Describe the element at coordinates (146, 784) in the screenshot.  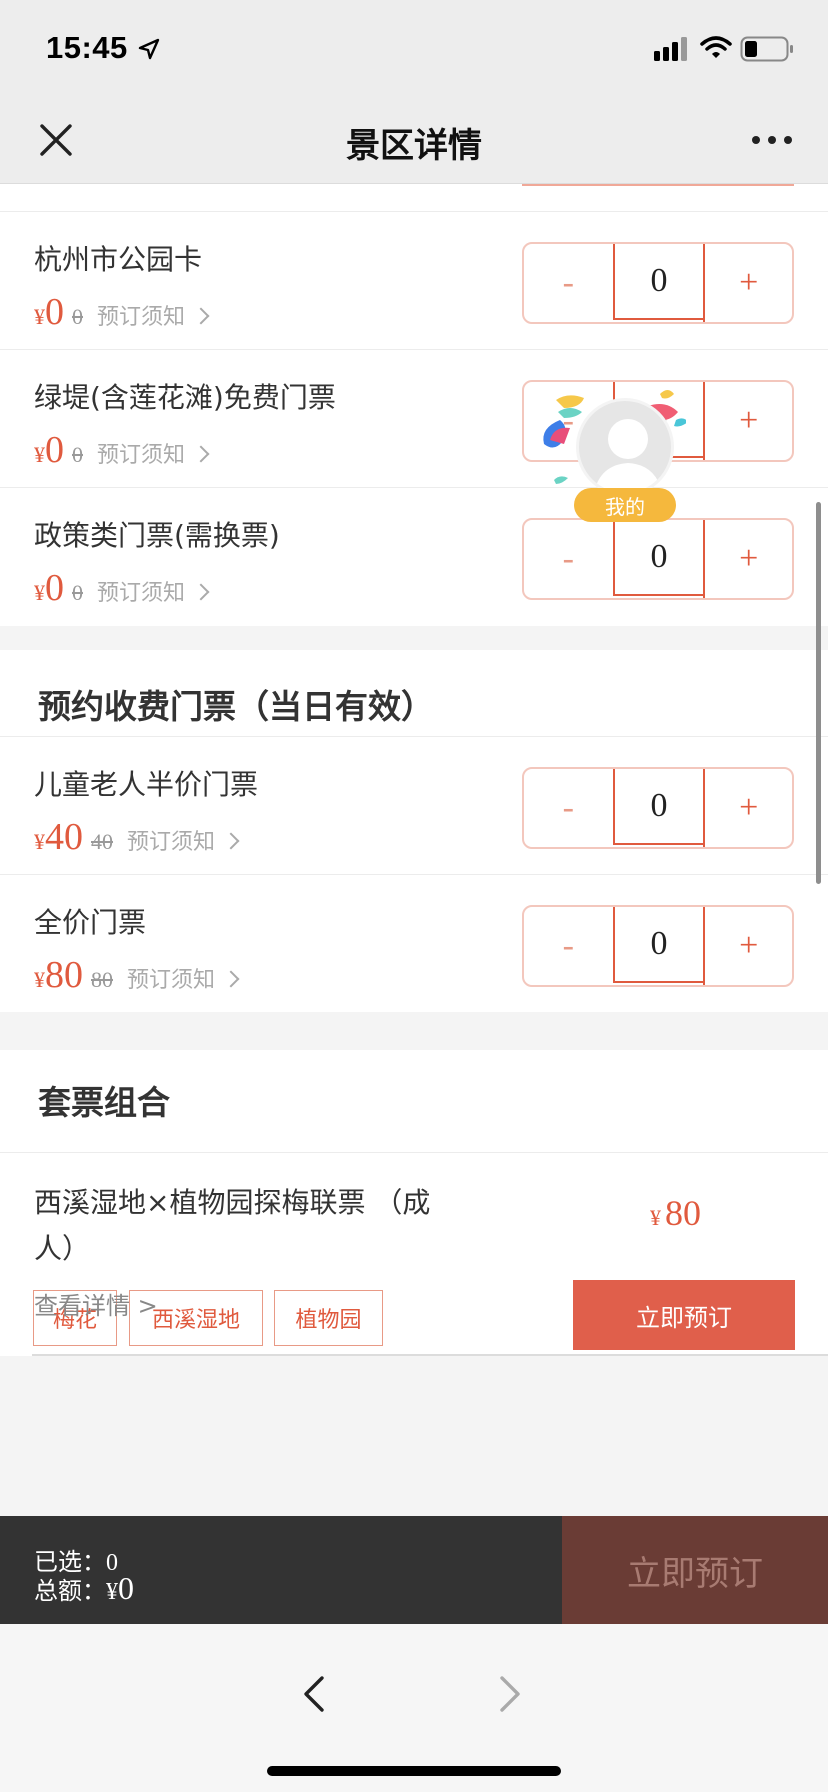
I see `ticket-name: 儿童老人半价门票` at that location.